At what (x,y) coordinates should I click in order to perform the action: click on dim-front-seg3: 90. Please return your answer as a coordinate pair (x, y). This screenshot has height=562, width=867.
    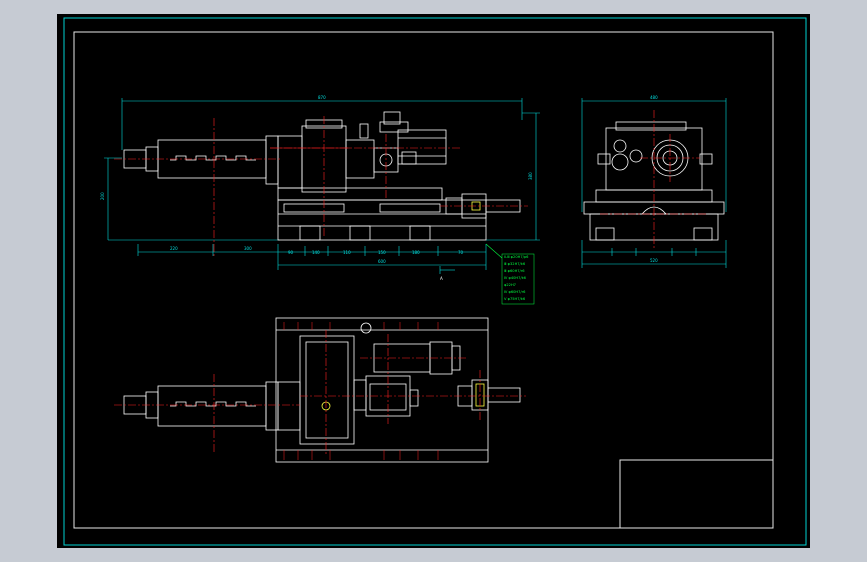
    Looking at the image, I should click on (291, 252).